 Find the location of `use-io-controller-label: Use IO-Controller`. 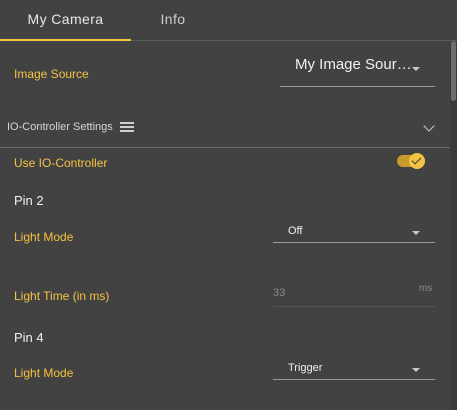

use-io-controller-label: Use IO-Controller is located at coordinates (61, 163).